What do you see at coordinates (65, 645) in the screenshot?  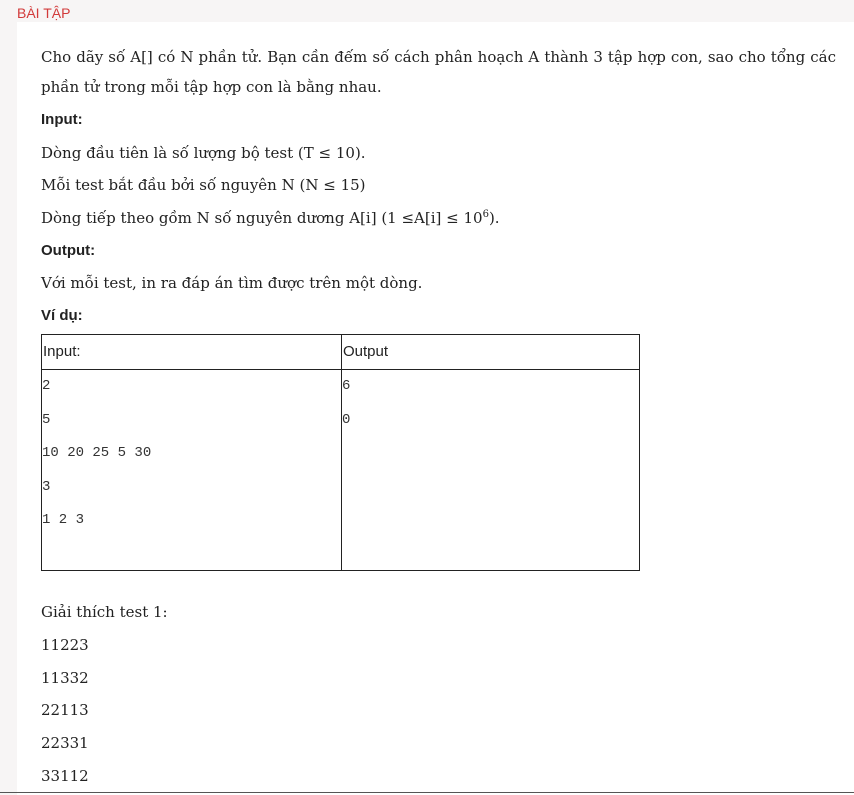 I see `explanation-line: 11223` at bounding box center [65, 645].